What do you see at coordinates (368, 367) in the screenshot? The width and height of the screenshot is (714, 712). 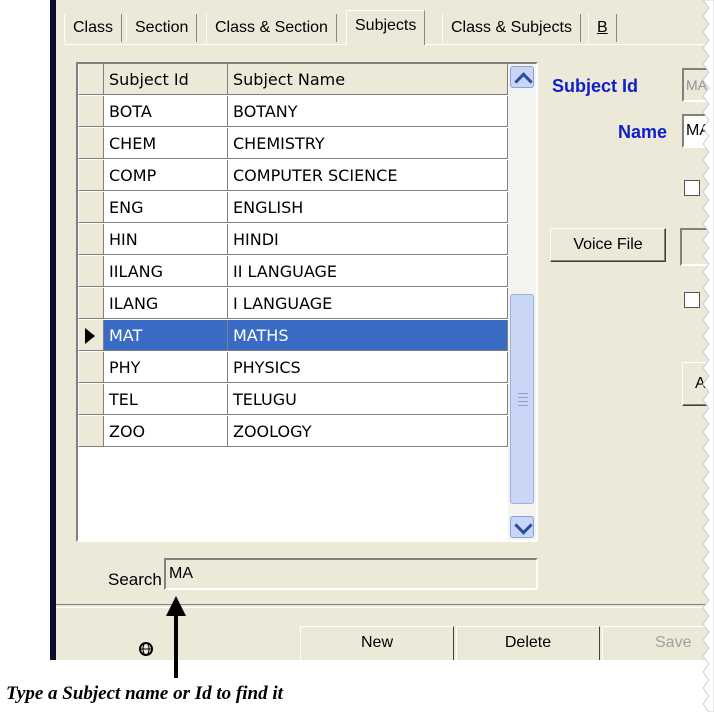 I see `subject-name-cell: PHYSICS` at bounding box center [368, 367].